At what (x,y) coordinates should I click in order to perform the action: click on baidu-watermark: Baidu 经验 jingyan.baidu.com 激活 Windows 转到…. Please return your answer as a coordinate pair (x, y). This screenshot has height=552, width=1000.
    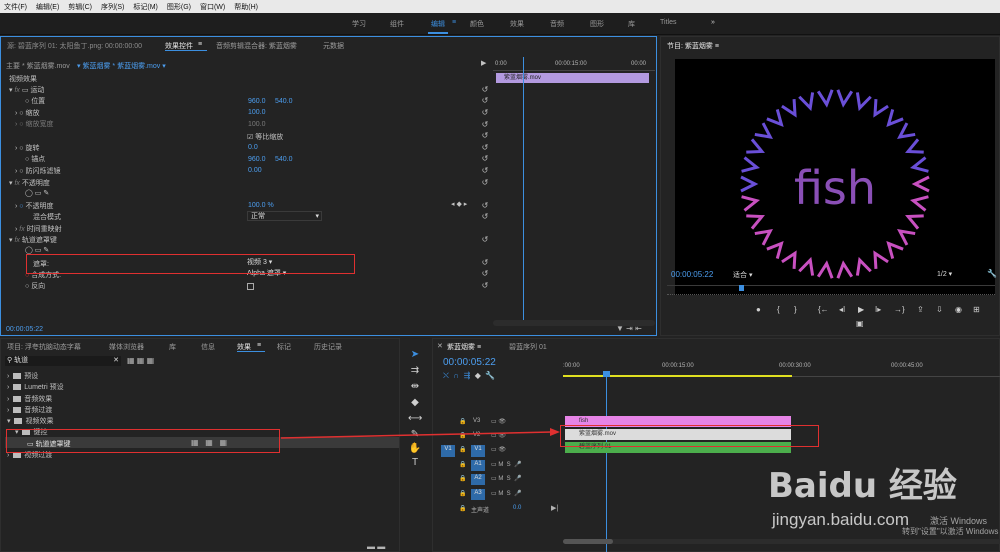
    Looking at the image, I should click on (884, 496).